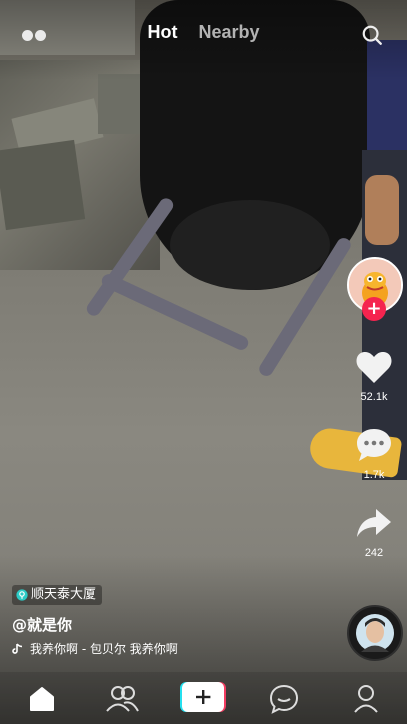 This screenshot has width=407, height=724. Describe the element at coordinates (104, 649) in the screenshot. I see `music-title: 我养你啊 - 包贝尔 我养你啊` at that location.